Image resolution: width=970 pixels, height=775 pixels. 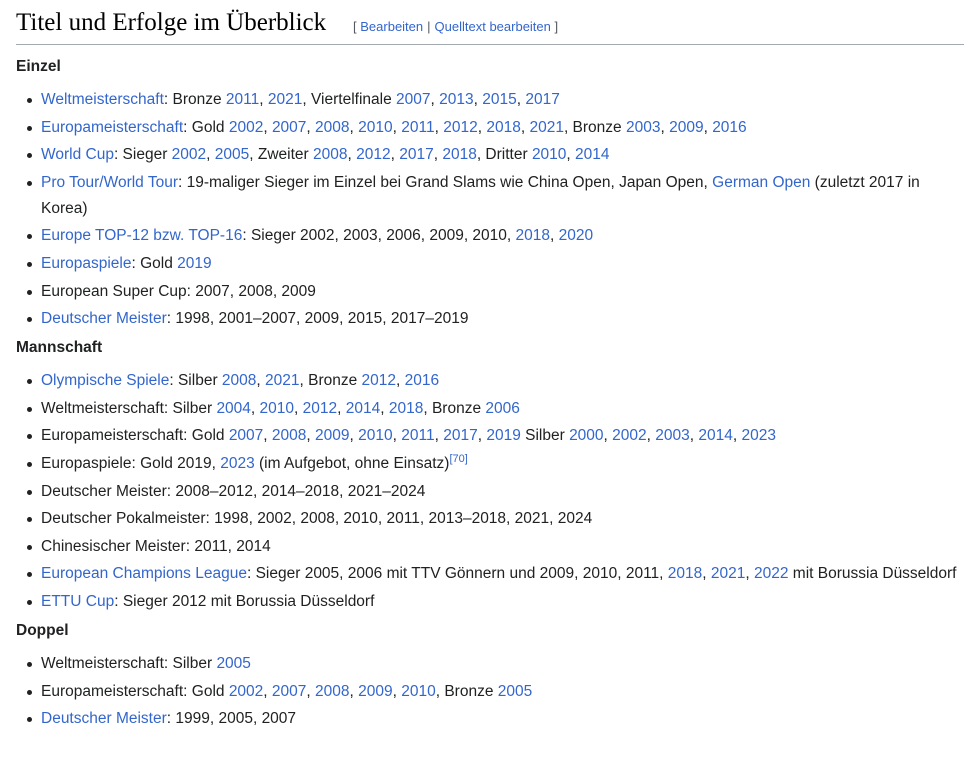 I want to click on wiki-link: 2004, so click(x=233, y=408).